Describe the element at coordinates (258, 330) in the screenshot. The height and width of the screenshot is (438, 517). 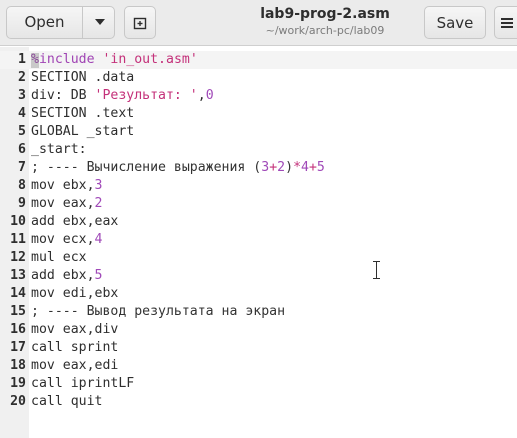
I see `code-line: 16 mov eax,div` at that location.